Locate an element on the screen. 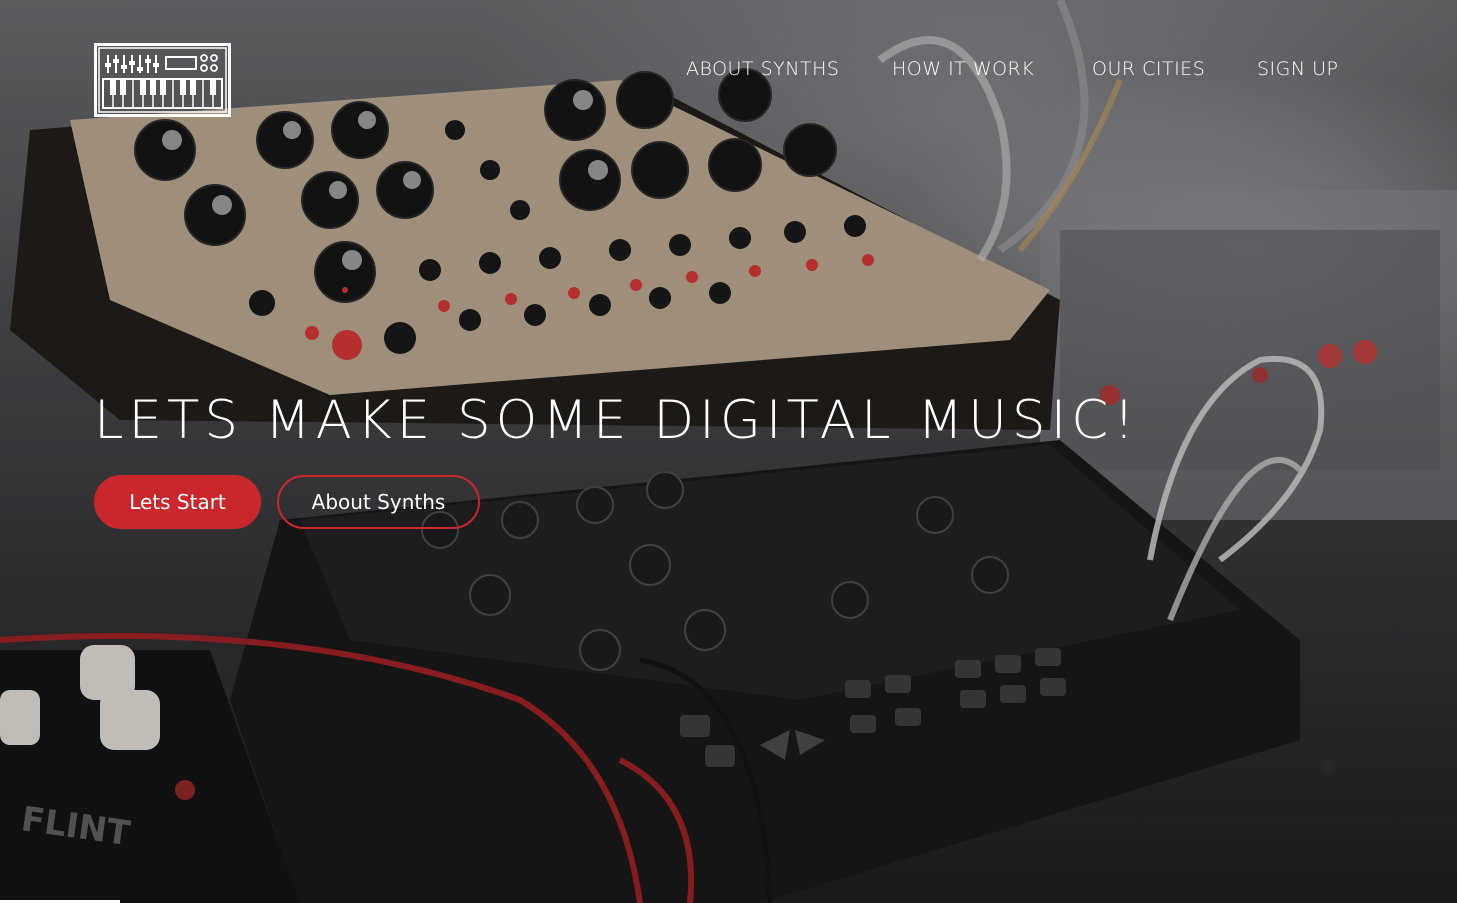 This screenshot has width=1457, height=903. lets-start-button: Lets Start is located at coordinates (177, 502).